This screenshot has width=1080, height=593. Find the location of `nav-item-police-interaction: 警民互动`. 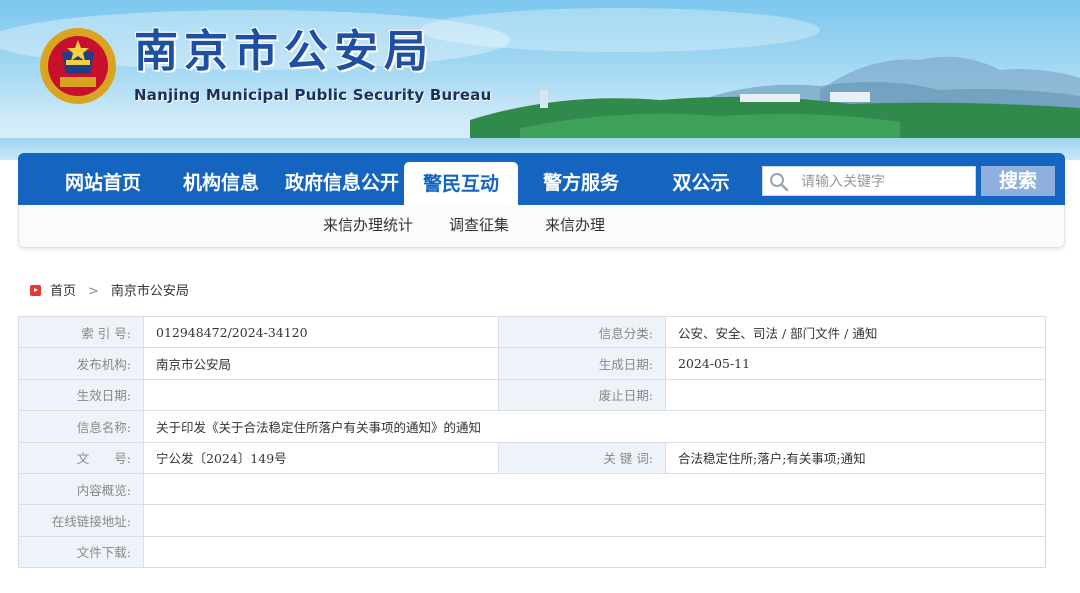

nav-item-police-interaction: 警民互动 is located at coordinates (461, 183).